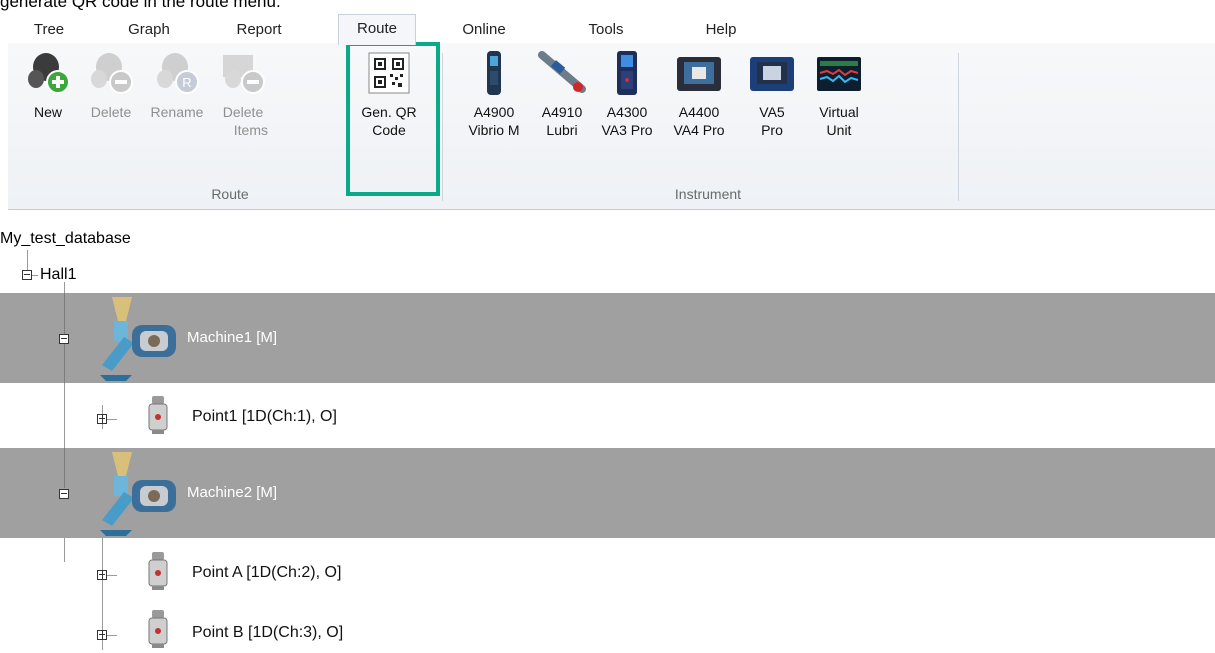  What do you see at coordinates (232, 337) in the screenshot?
I see `tree-machine-label: Machine1 [M]` at bounding box center [232, 337].